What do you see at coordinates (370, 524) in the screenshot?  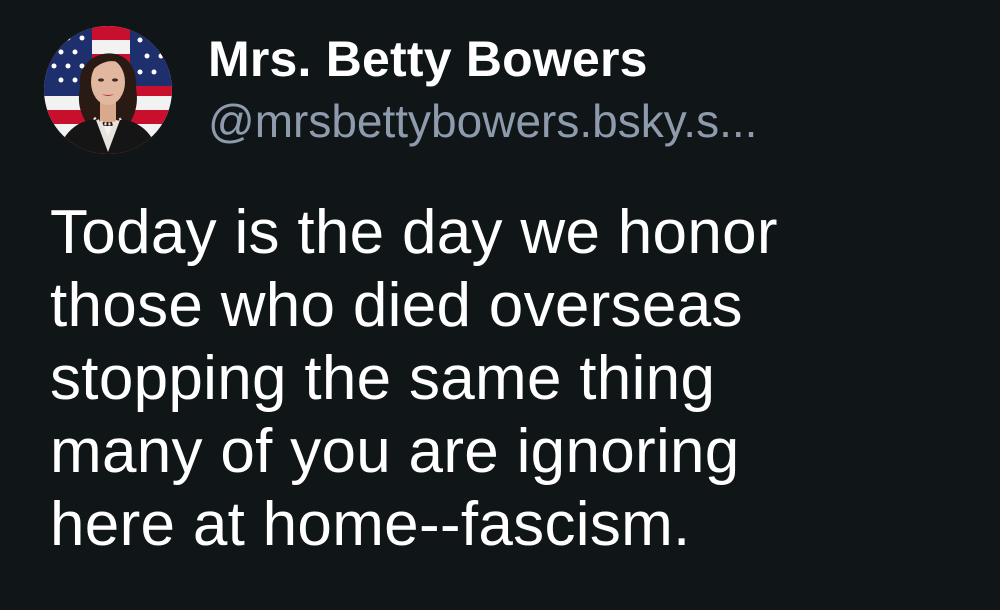 I see `post-text-line: here at home--fascism.` at bounding box center [370, 524].